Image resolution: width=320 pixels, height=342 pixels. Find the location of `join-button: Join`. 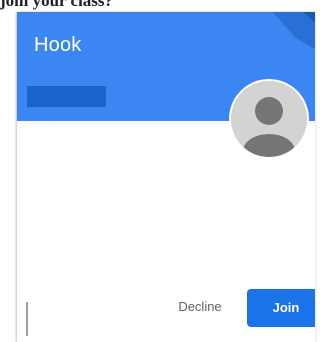

join-button: Join is located at coordinates (281, 308).